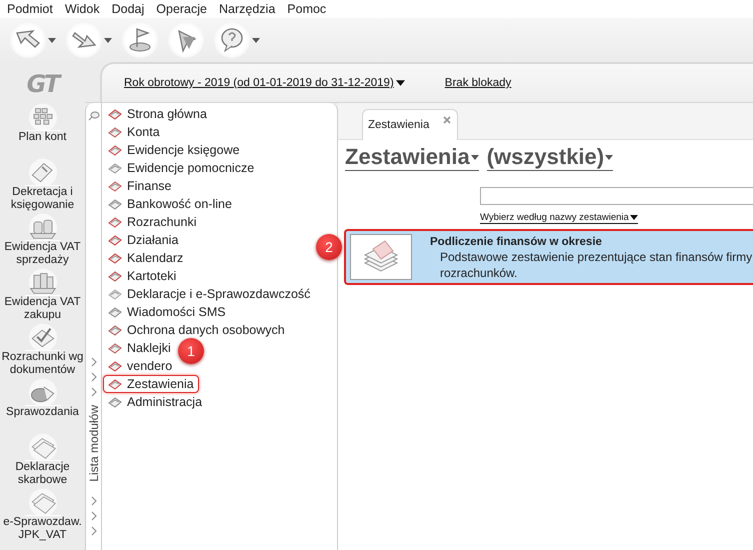 This screenshot has width=753, height=550. Describe the element at coordinates (157, 114) in the screenshot. I see `module-item: Strona główna` at that location.